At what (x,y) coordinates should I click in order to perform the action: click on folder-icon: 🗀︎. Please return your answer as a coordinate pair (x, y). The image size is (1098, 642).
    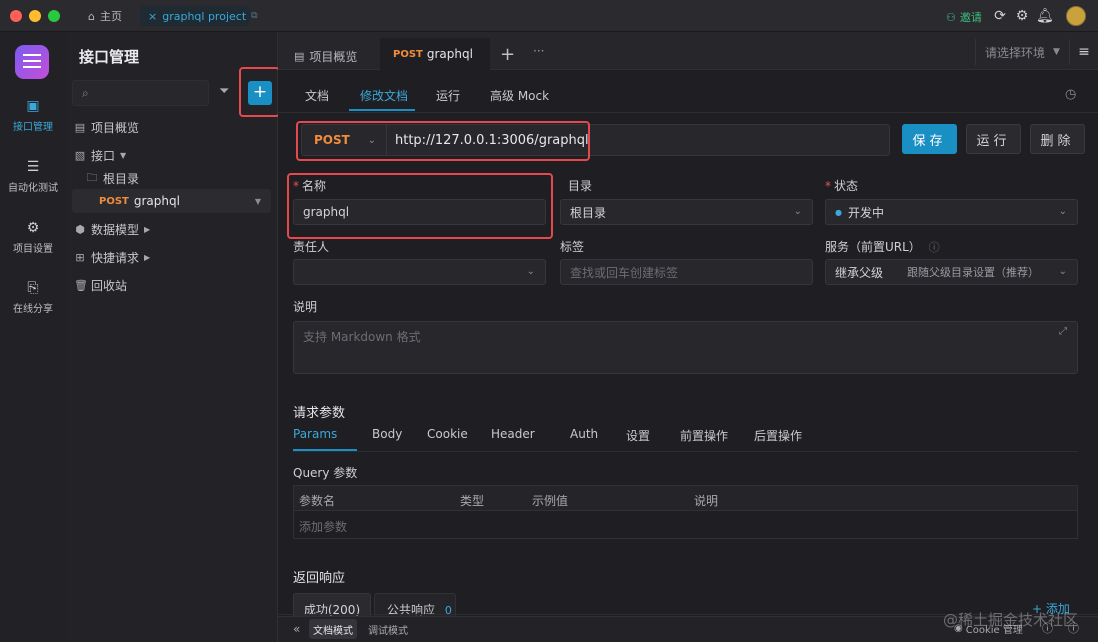
    Looking at the image, I should click on (92, 177).